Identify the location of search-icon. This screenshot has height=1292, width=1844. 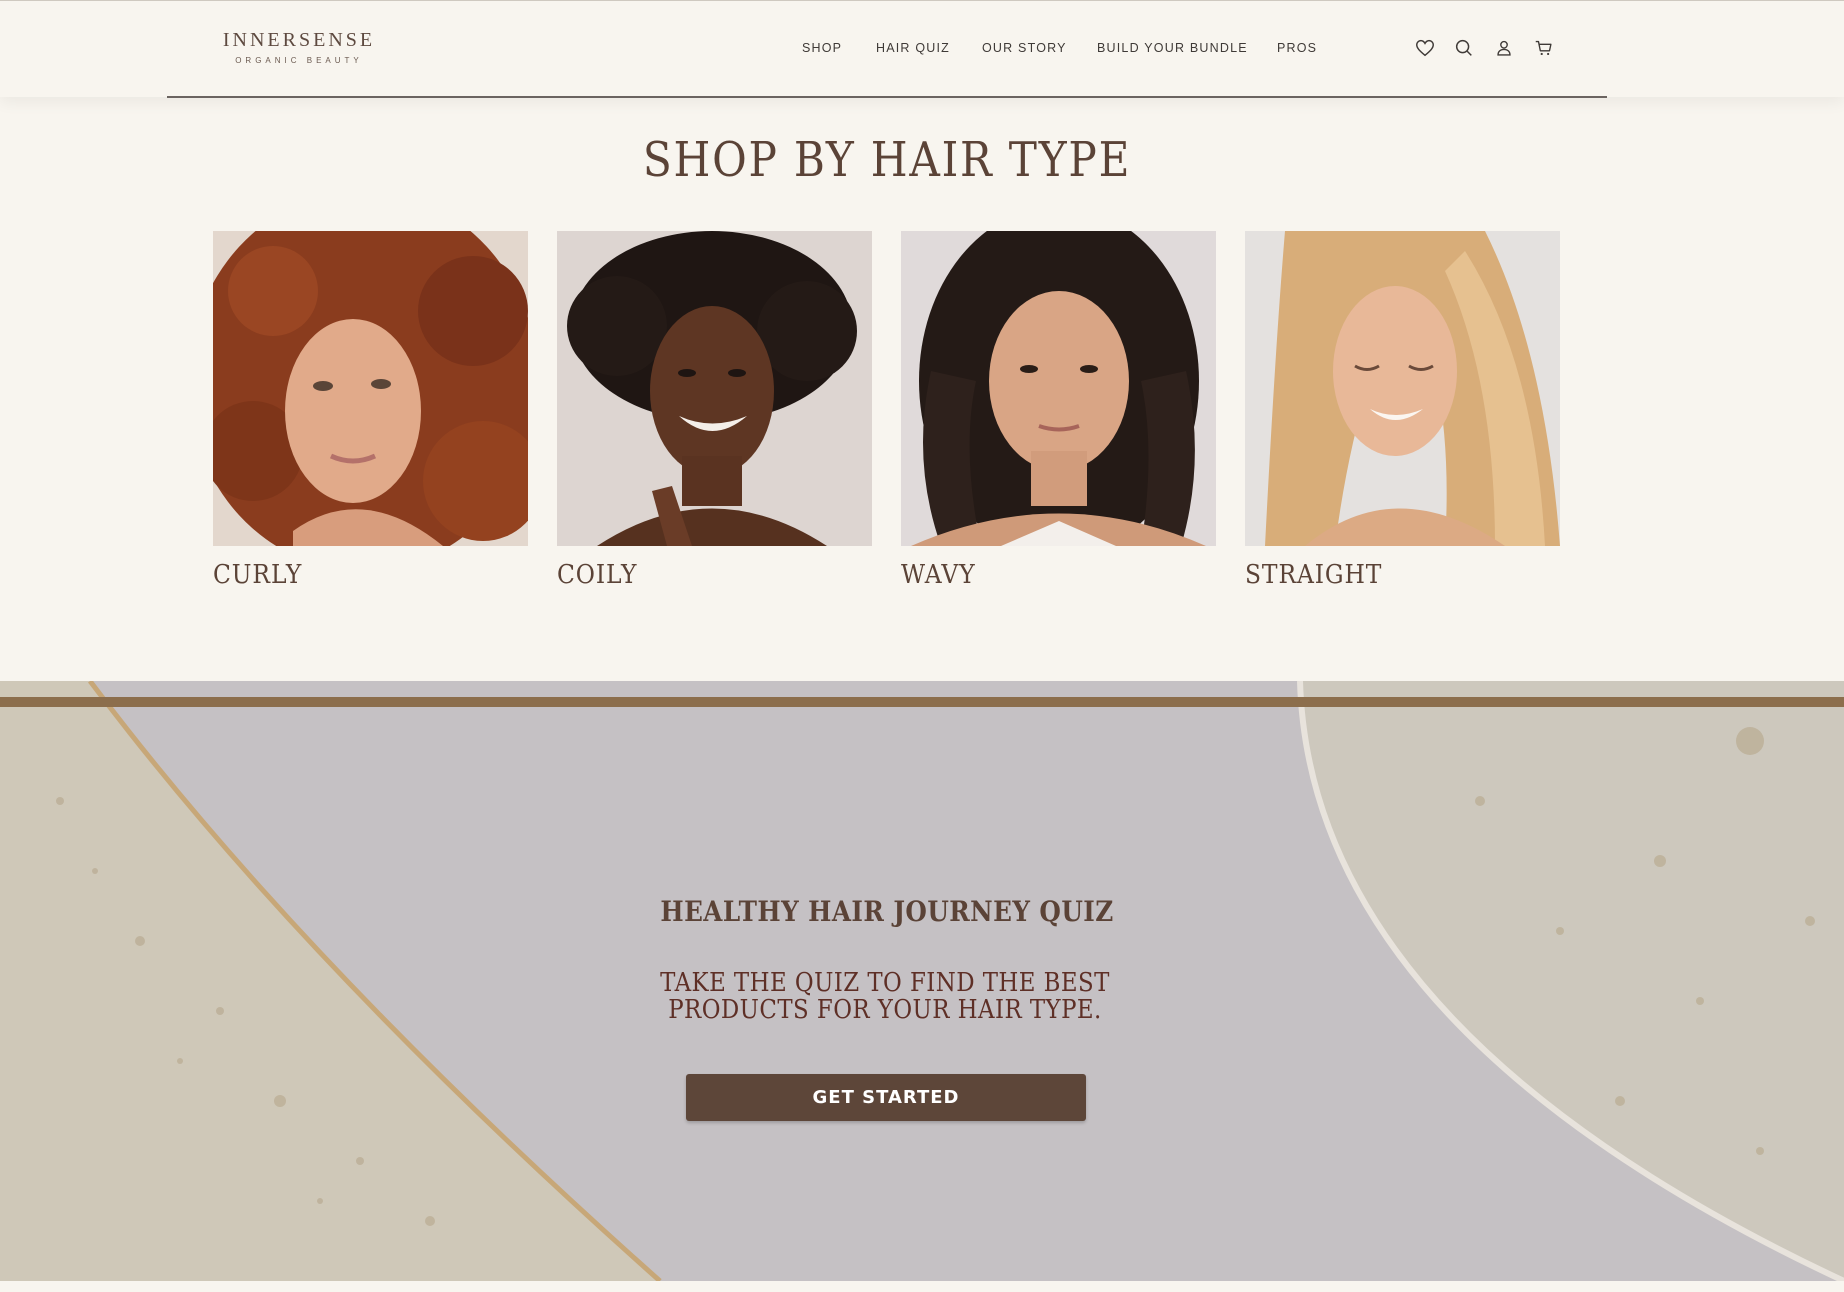
(1464, 48).